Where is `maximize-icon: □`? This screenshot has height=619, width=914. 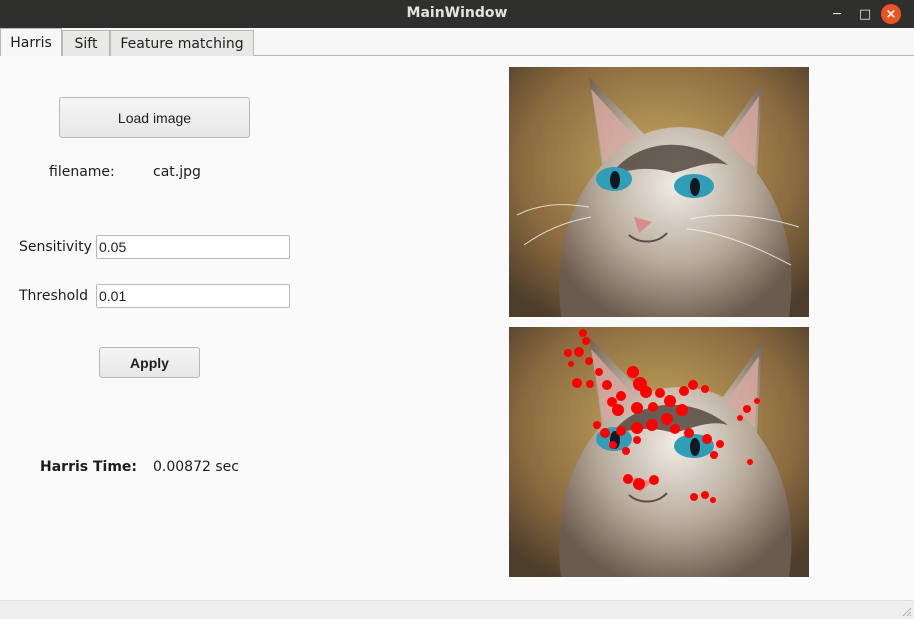 maximize-icon: □ is located at coordinates (865, 14).